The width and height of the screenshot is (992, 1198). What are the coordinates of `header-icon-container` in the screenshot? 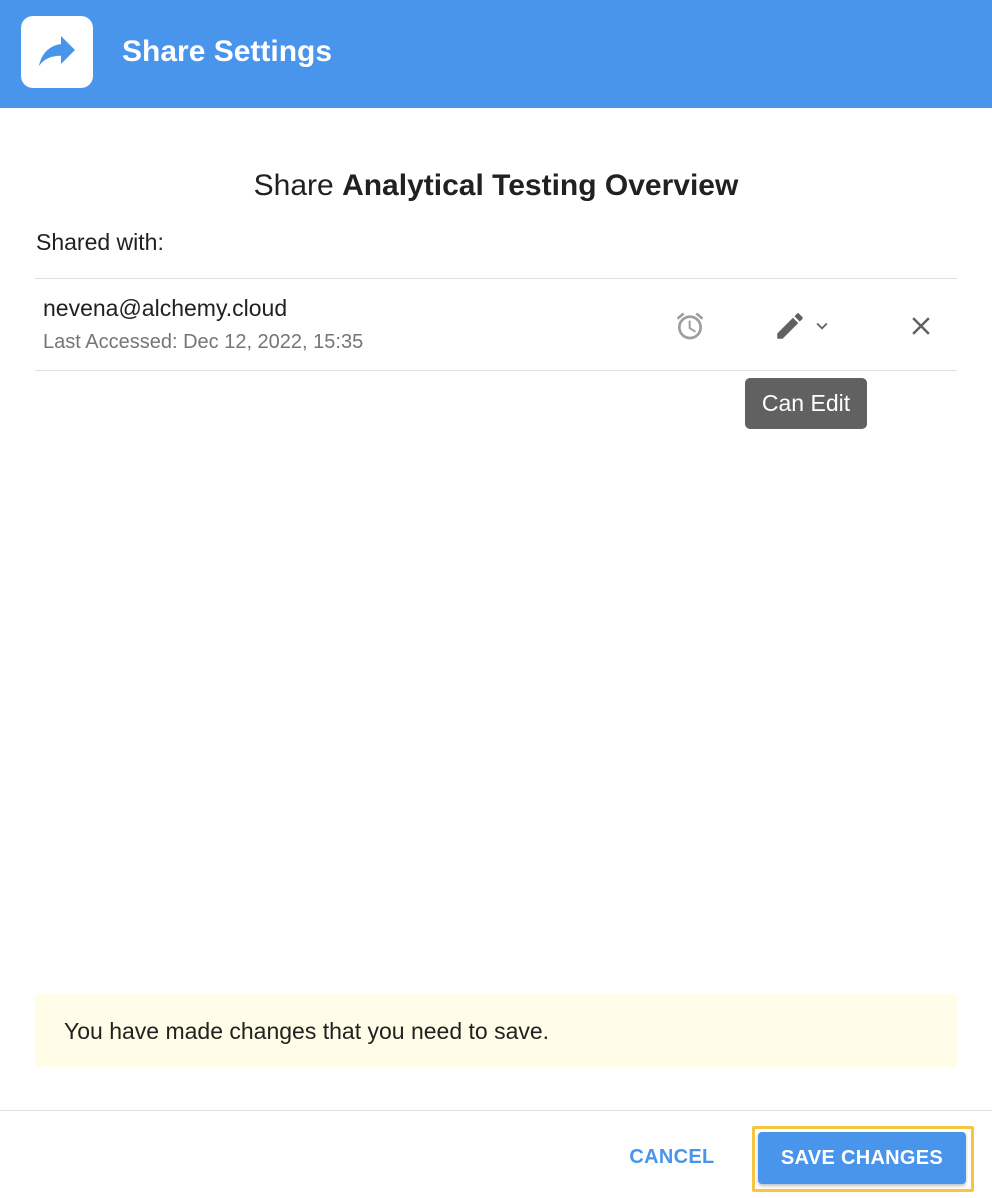 It's located at (57, 52).